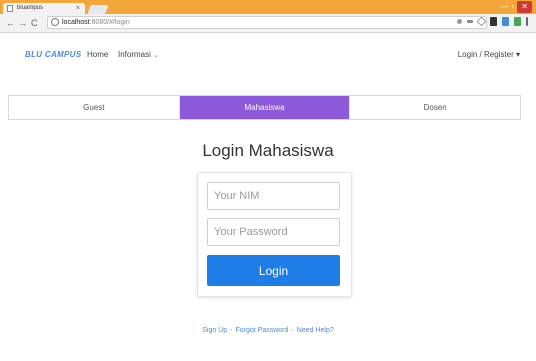 This screenshot has width=536, height=361. Describe the element at coordinates (517, 21) in the screenshot. I see `extension-green-icon` at that location.